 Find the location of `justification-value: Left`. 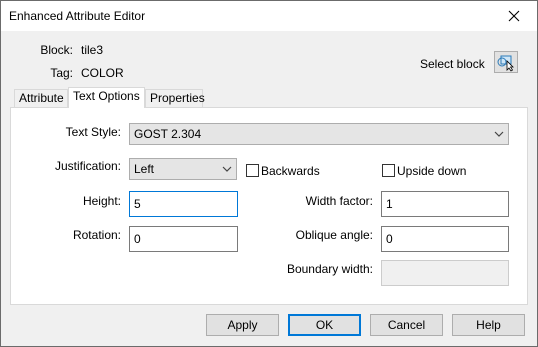

justification-value: Left is located at coordinates (144, 169).